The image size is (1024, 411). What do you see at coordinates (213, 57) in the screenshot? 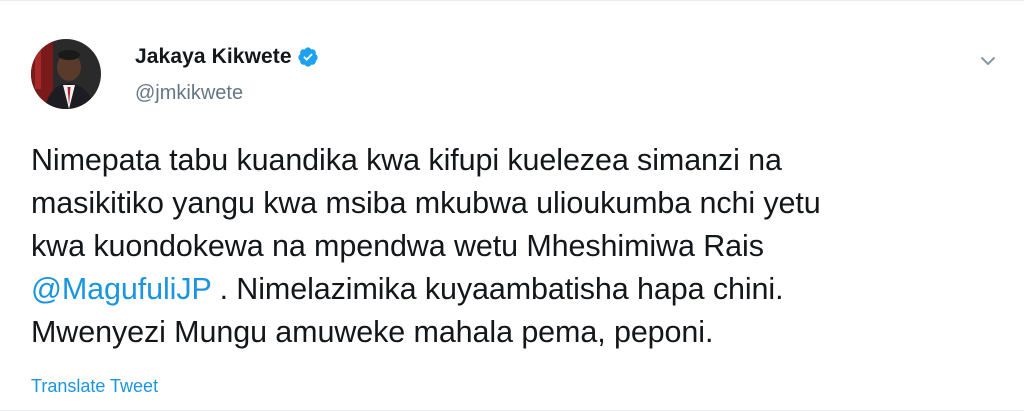
I see `author-display-name: Jakaya Kikwete` at bounding box center [213, 57].